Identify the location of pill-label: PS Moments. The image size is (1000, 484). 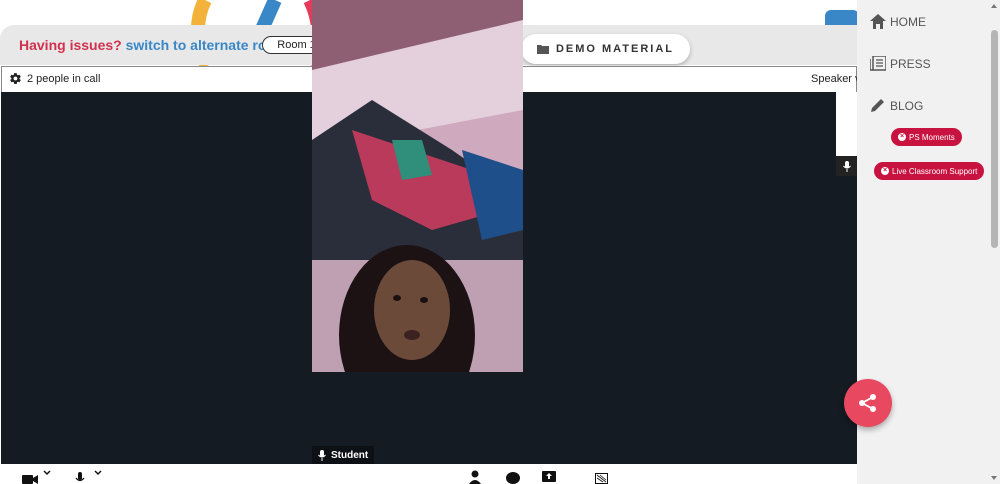
(932, 137).